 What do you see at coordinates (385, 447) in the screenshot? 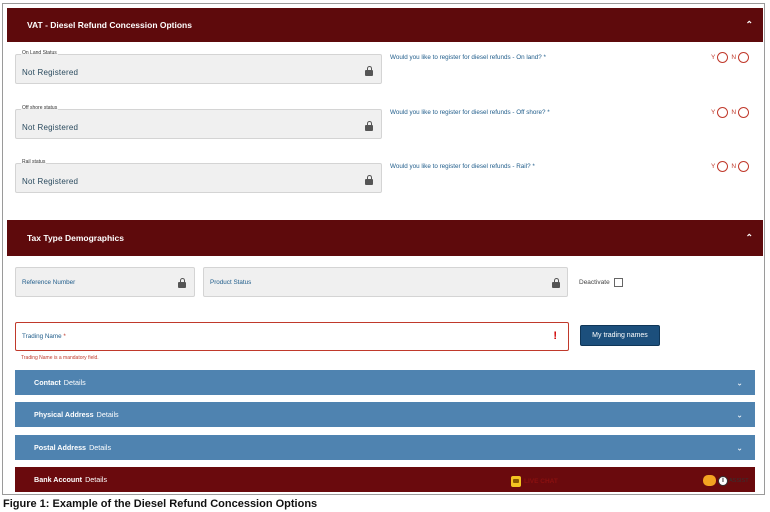
I see `postal-address-accordion: Postal Address Details ⌄` at bounding box center [385, 447].